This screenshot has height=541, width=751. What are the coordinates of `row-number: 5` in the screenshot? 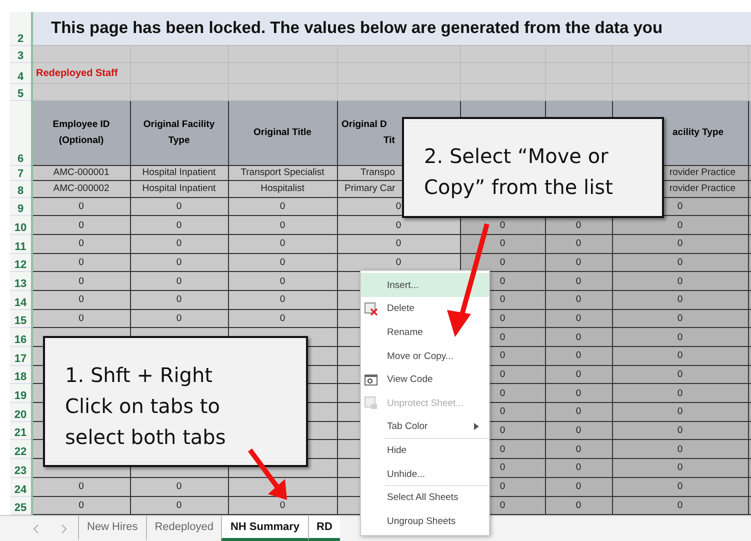 It's located at (21, 91).